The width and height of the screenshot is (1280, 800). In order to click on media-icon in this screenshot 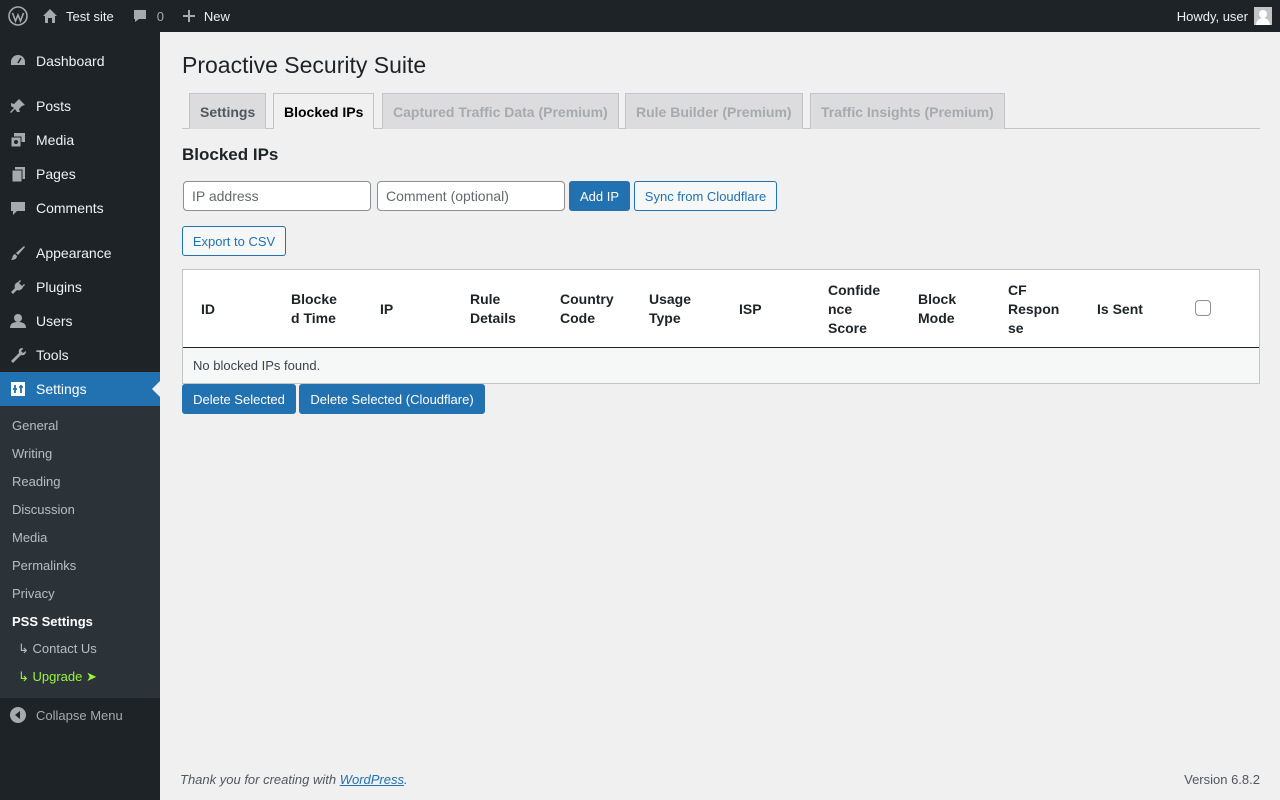, I will do `click(18, 140)`.